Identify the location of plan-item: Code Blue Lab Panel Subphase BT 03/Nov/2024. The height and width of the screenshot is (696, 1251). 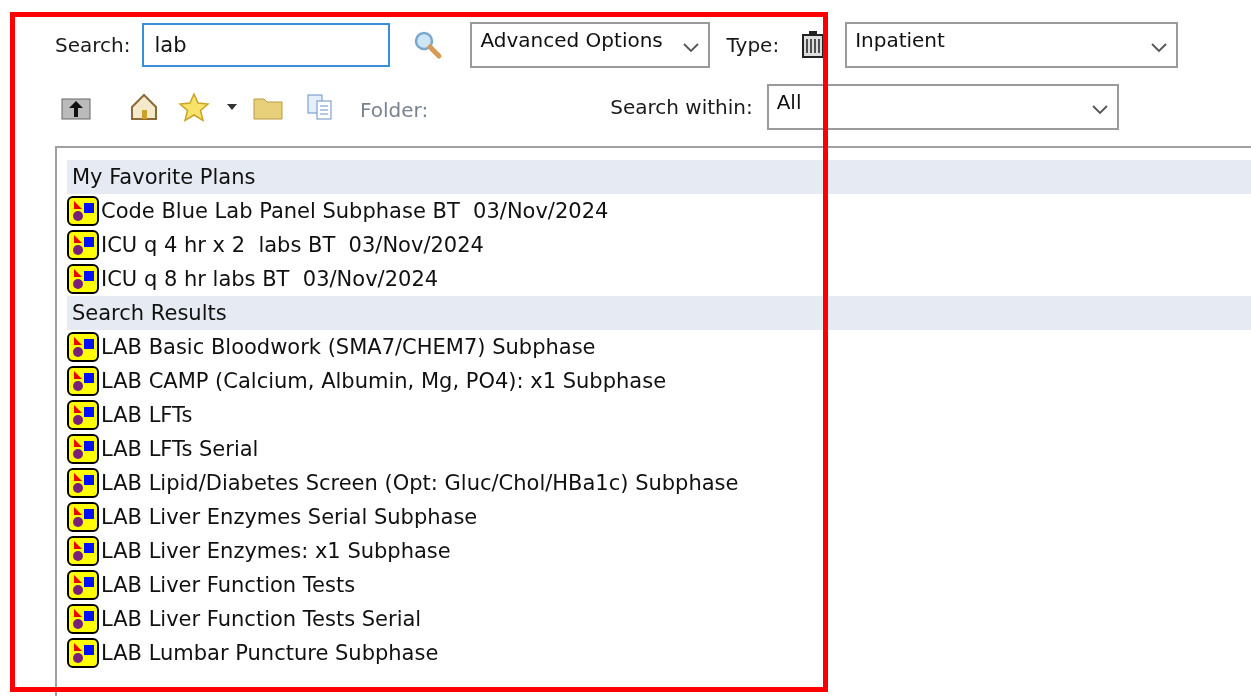
(355, 211).